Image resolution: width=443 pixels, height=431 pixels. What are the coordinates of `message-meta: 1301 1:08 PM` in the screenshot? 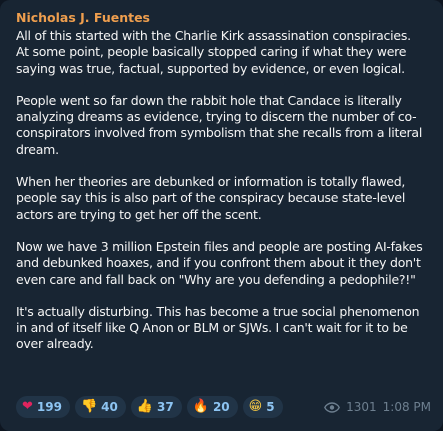 It's located at (377, 407).